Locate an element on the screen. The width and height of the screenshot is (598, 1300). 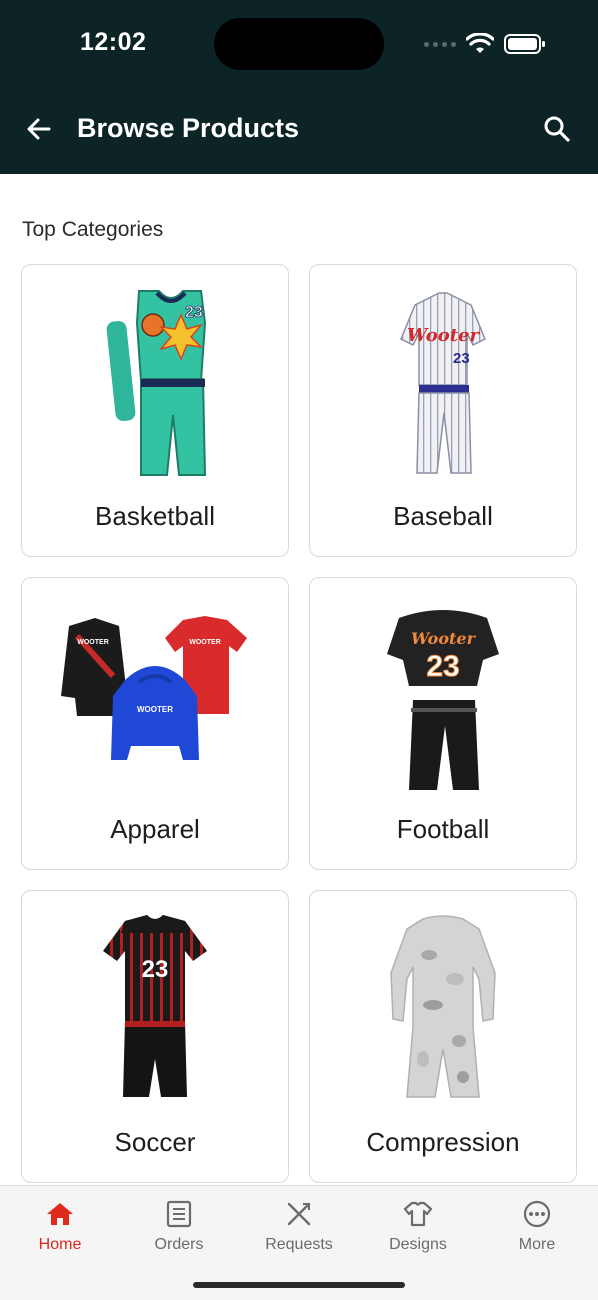
category-card-soccer: 23 Soccer is located at coordinates (155, 1036).